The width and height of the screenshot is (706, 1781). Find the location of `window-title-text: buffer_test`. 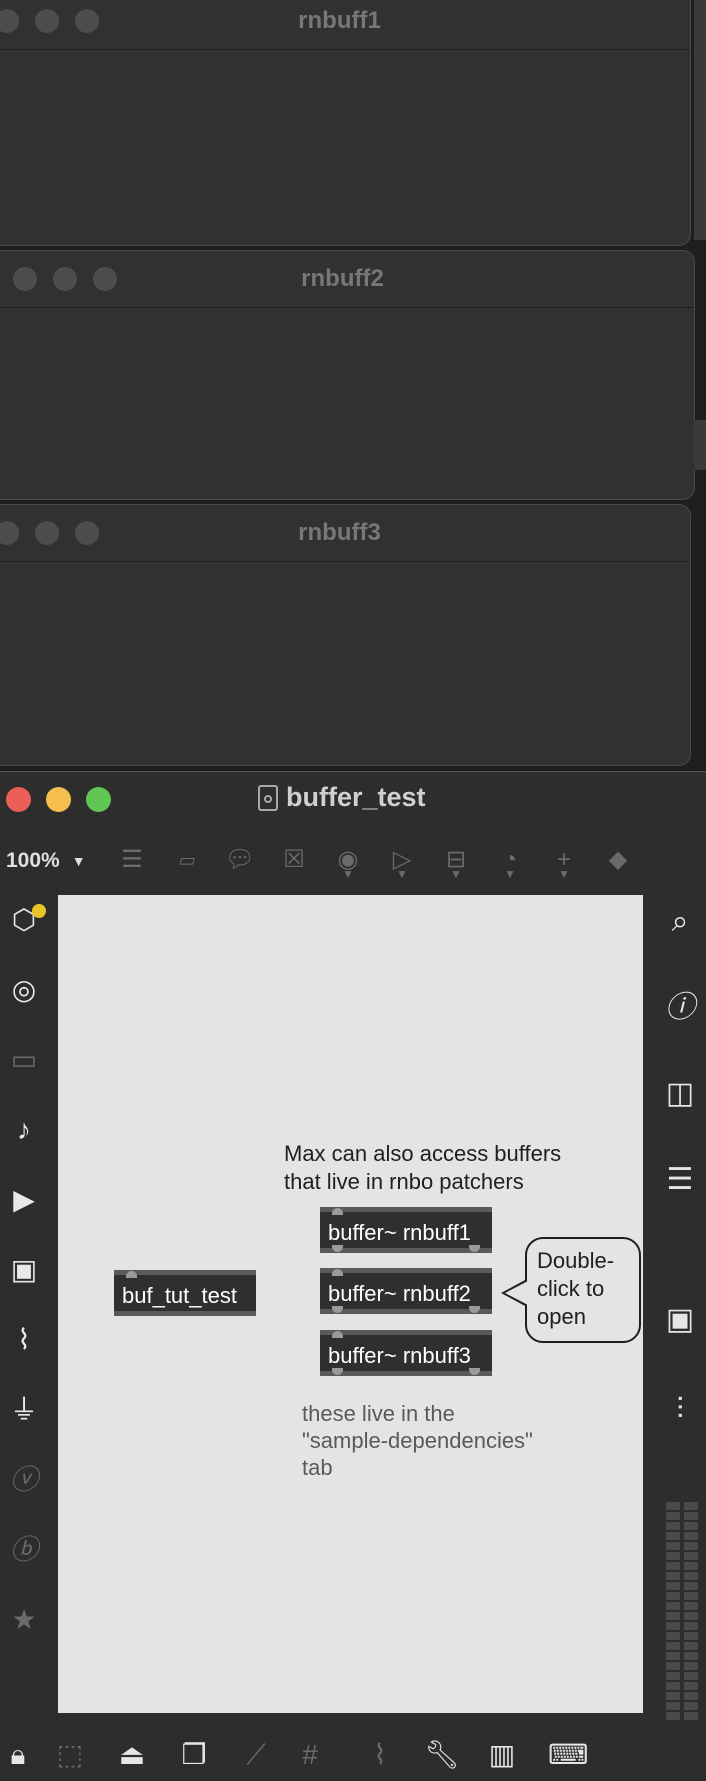

window-title-text: buffer_test is located at coordinates (356, 797).